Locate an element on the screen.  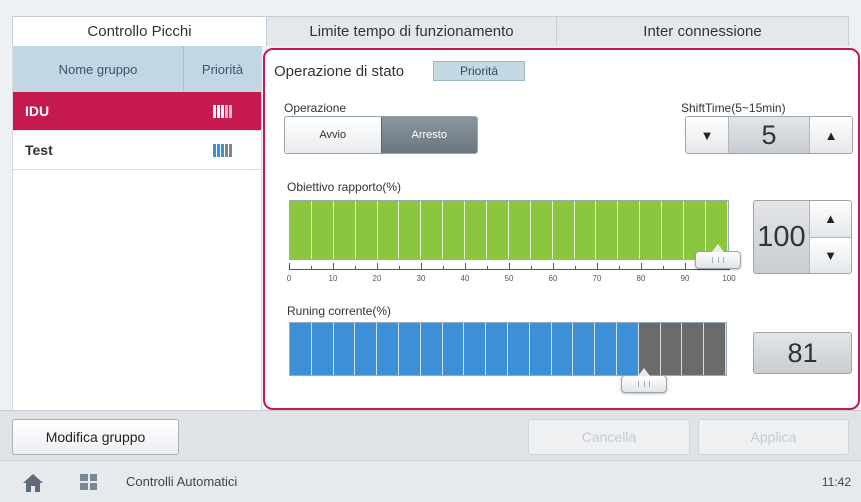
group-list-header: Nome gruppo Priorità is located at coordinates (137, 69).